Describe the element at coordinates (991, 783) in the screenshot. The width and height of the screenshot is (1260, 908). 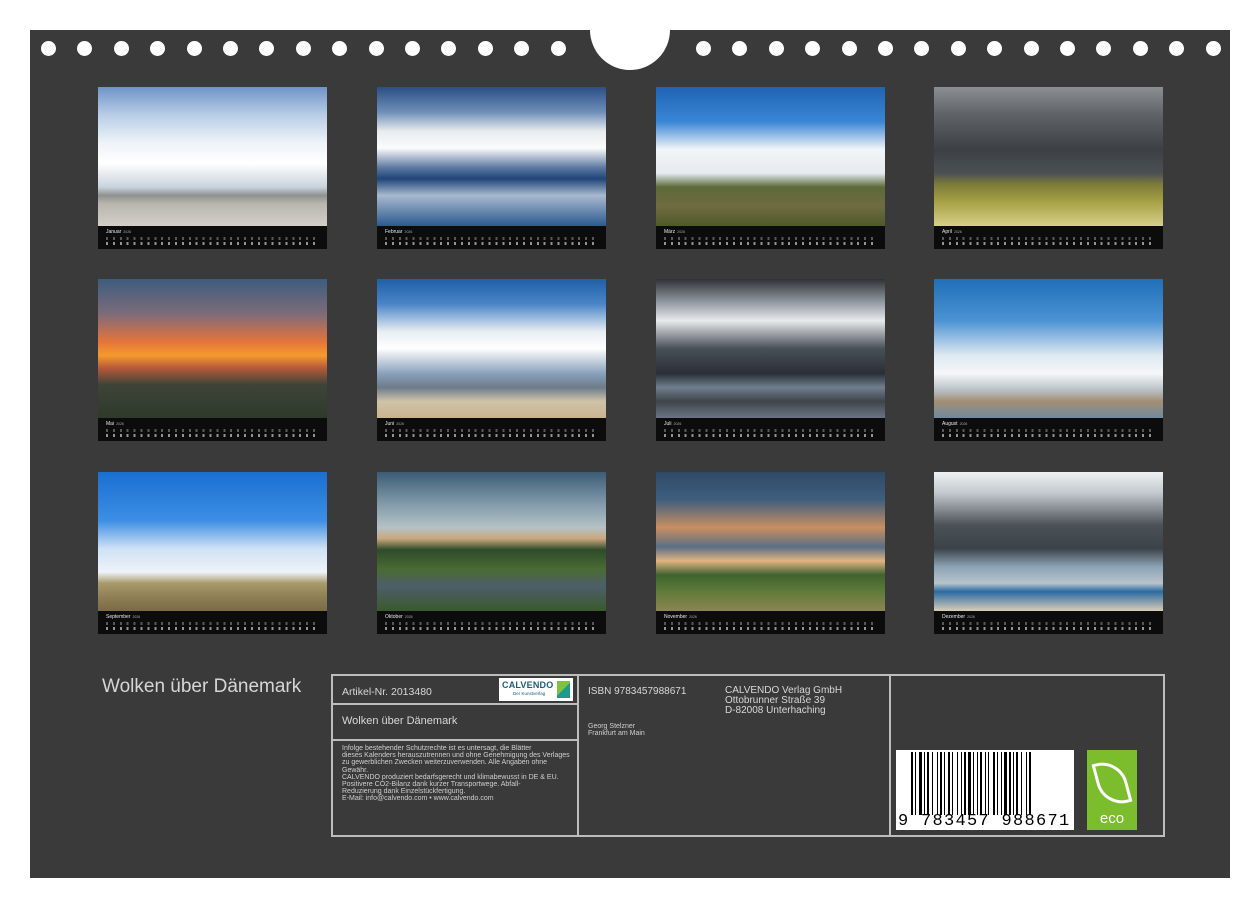
I see `barcode-bars` at that location.